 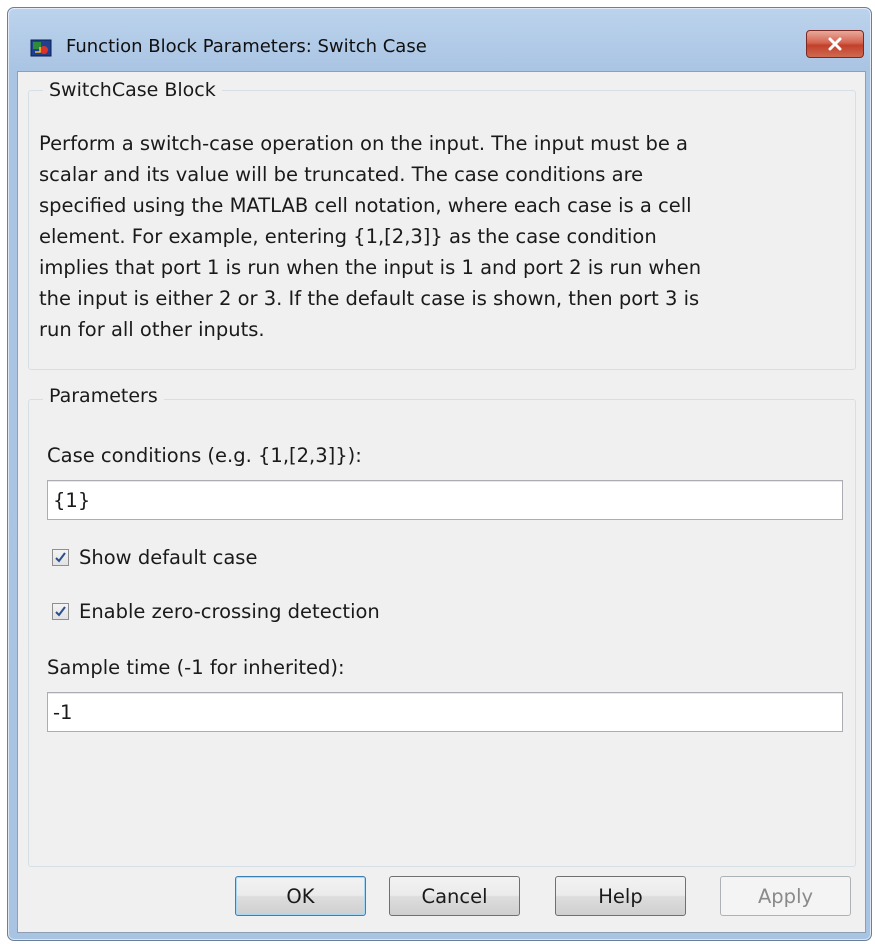 What do you see at coordinates (168, 557) in the screenshot?
I see `show-default-case-label: Show default case` at bounding box center [168, 557].